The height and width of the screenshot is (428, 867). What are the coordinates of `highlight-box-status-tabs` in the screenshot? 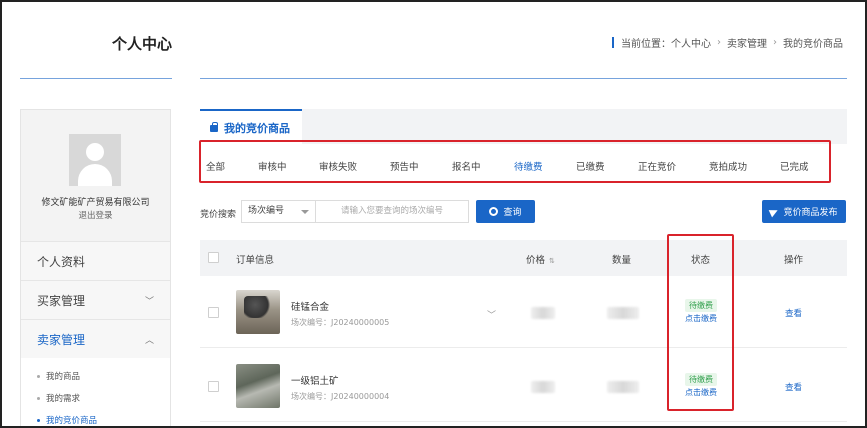 It's located at (515, 161).